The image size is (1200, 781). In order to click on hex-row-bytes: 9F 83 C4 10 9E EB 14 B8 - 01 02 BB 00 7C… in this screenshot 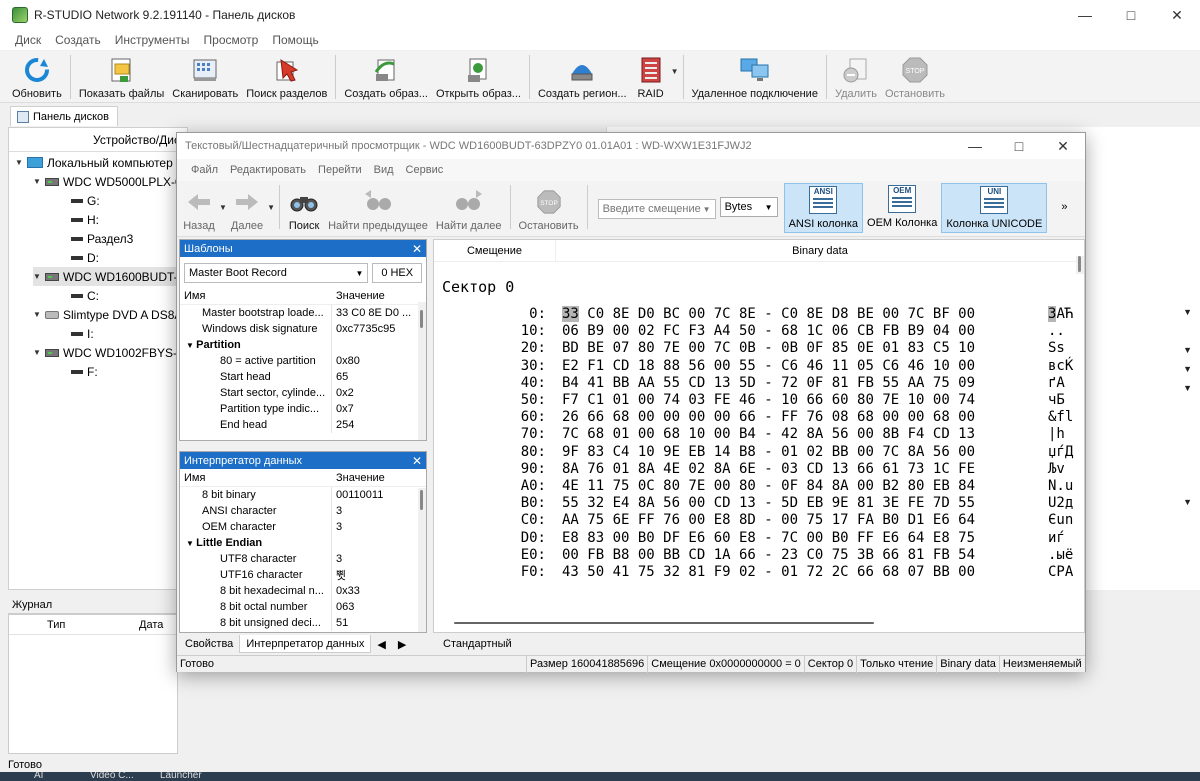, I will do `click(768, 452)`.